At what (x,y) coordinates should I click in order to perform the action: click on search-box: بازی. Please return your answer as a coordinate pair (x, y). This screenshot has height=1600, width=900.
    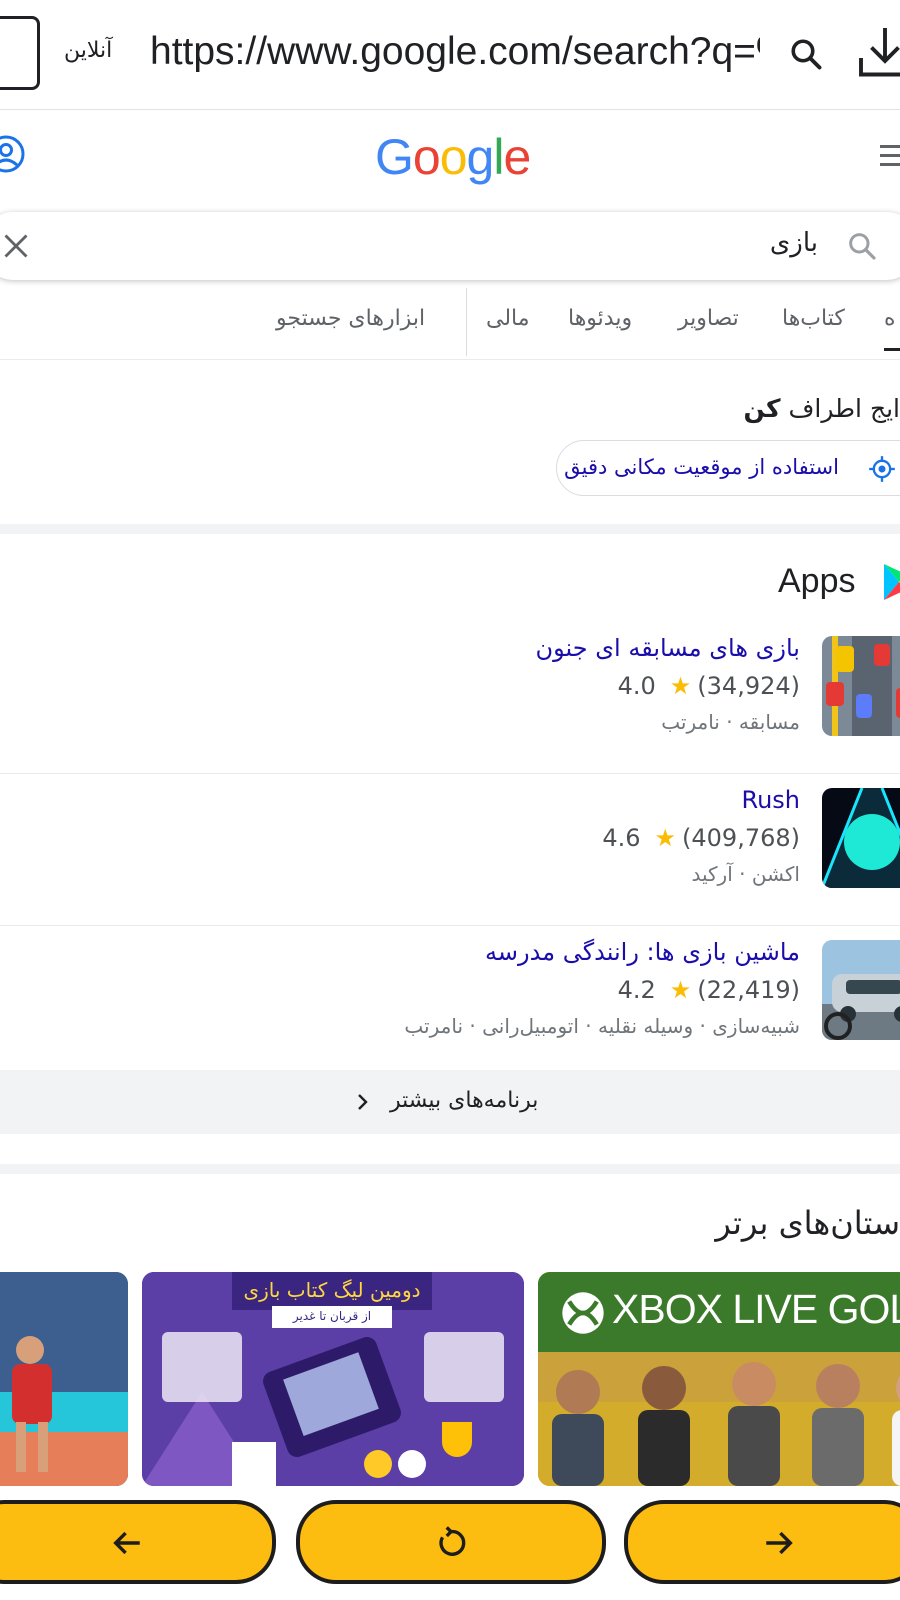
    Looking at the image, I should click on (450, 246).